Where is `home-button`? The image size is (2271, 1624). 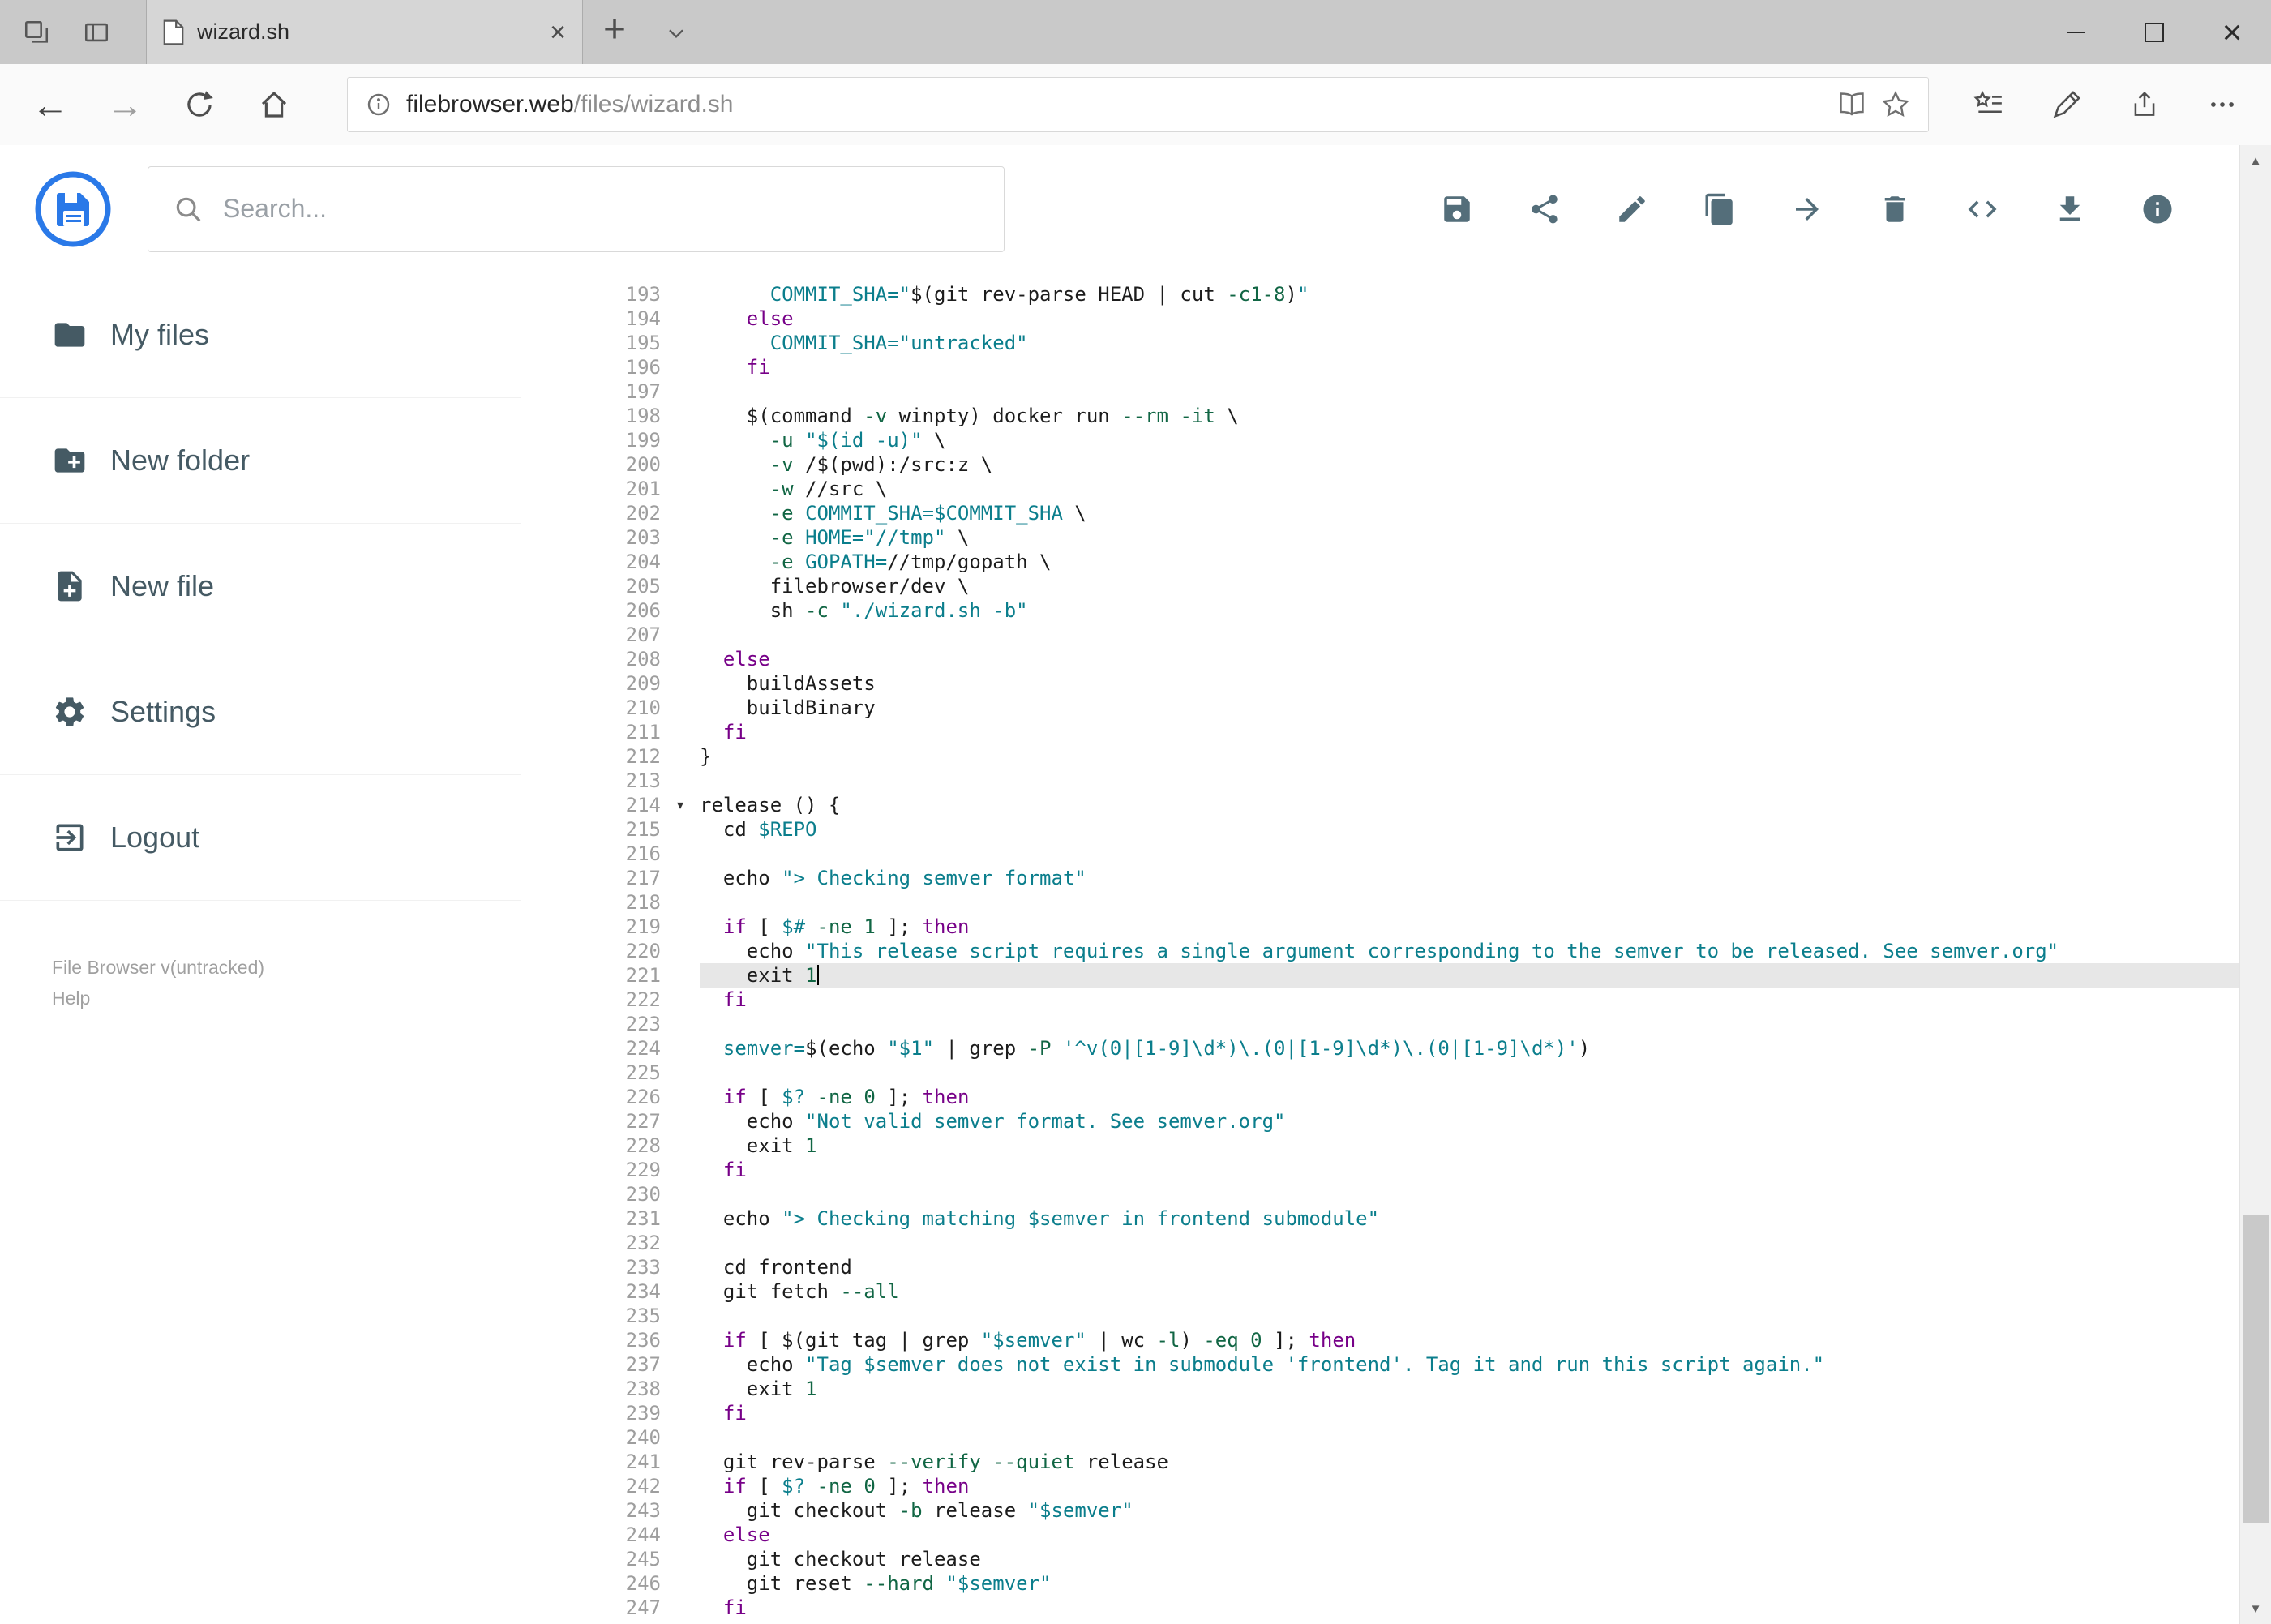 home-button is located at coordinates (274, 105).